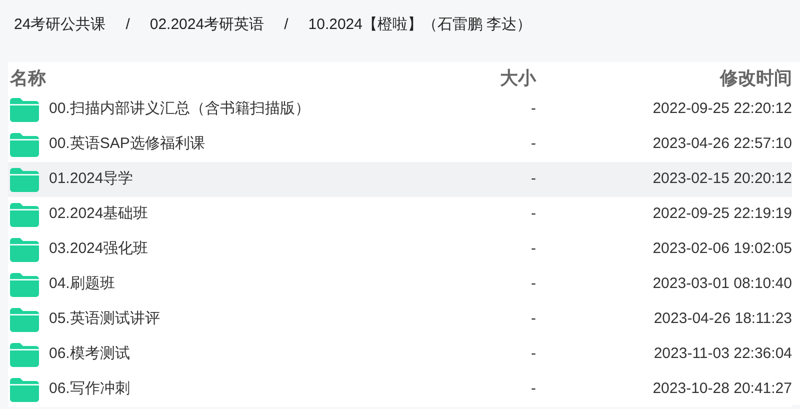  What do you see at coordinates (89, 354) in the screenshot?
I see `folder-name: 06.模考测试` at bounding box center [89, 354].